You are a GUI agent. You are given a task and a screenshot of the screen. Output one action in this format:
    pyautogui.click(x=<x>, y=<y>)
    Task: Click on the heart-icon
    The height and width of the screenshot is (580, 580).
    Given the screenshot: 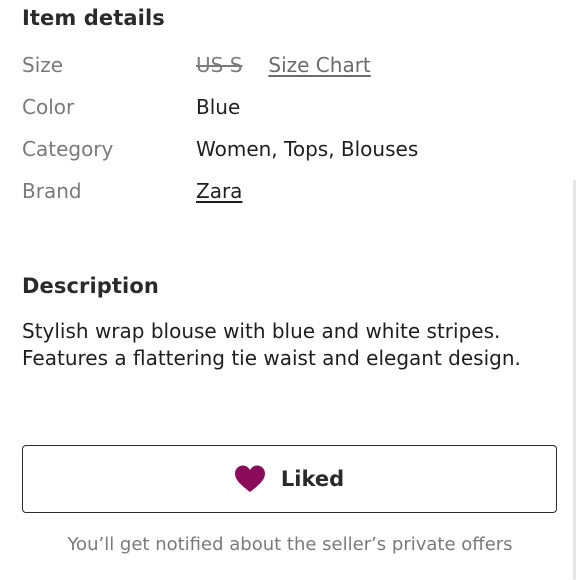 What is the action you would take?
    pyautogui.click(x=249, y=479)
    